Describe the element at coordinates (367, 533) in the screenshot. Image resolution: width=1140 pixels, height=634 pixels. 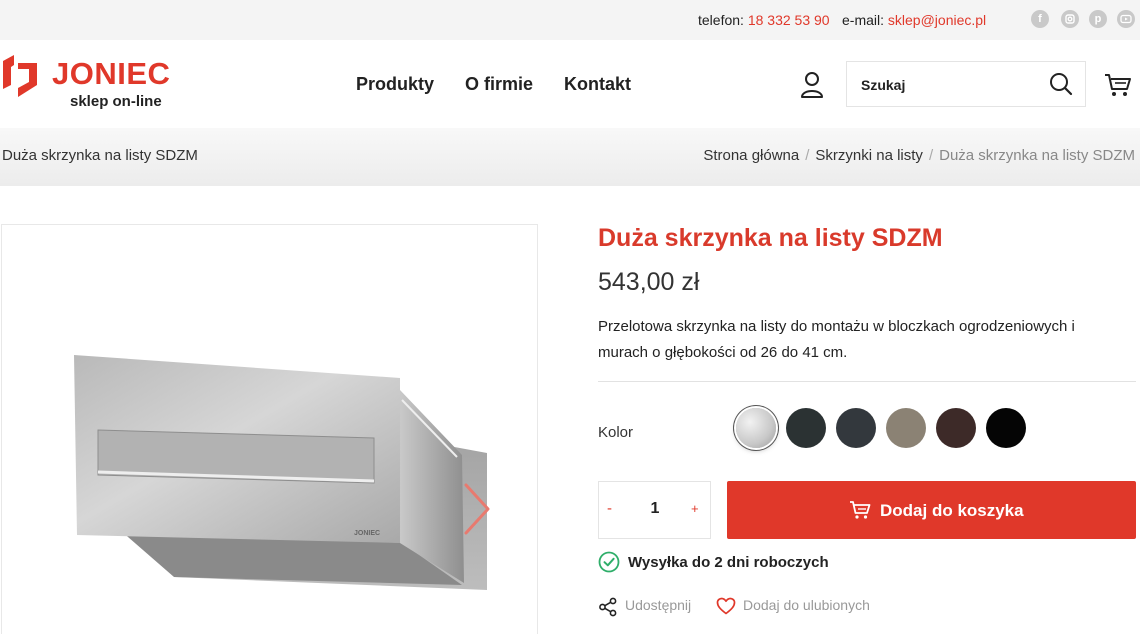
I see `image-logo-mark: JONIEC` at that location.